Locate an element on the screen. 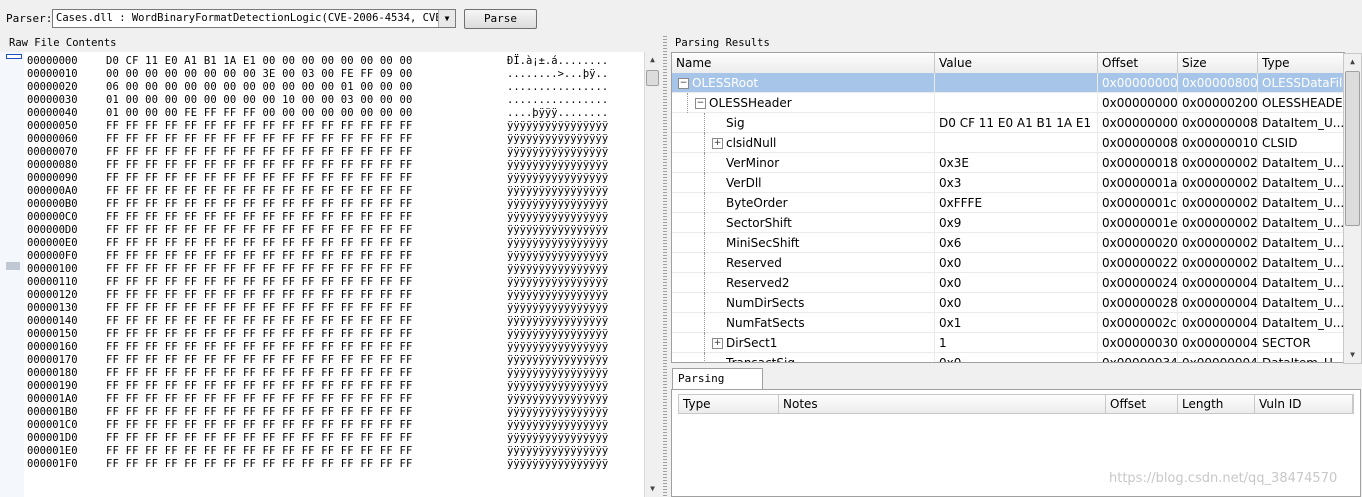  cell-type: OLESSHEADER is located at coordinates (1301, 103).